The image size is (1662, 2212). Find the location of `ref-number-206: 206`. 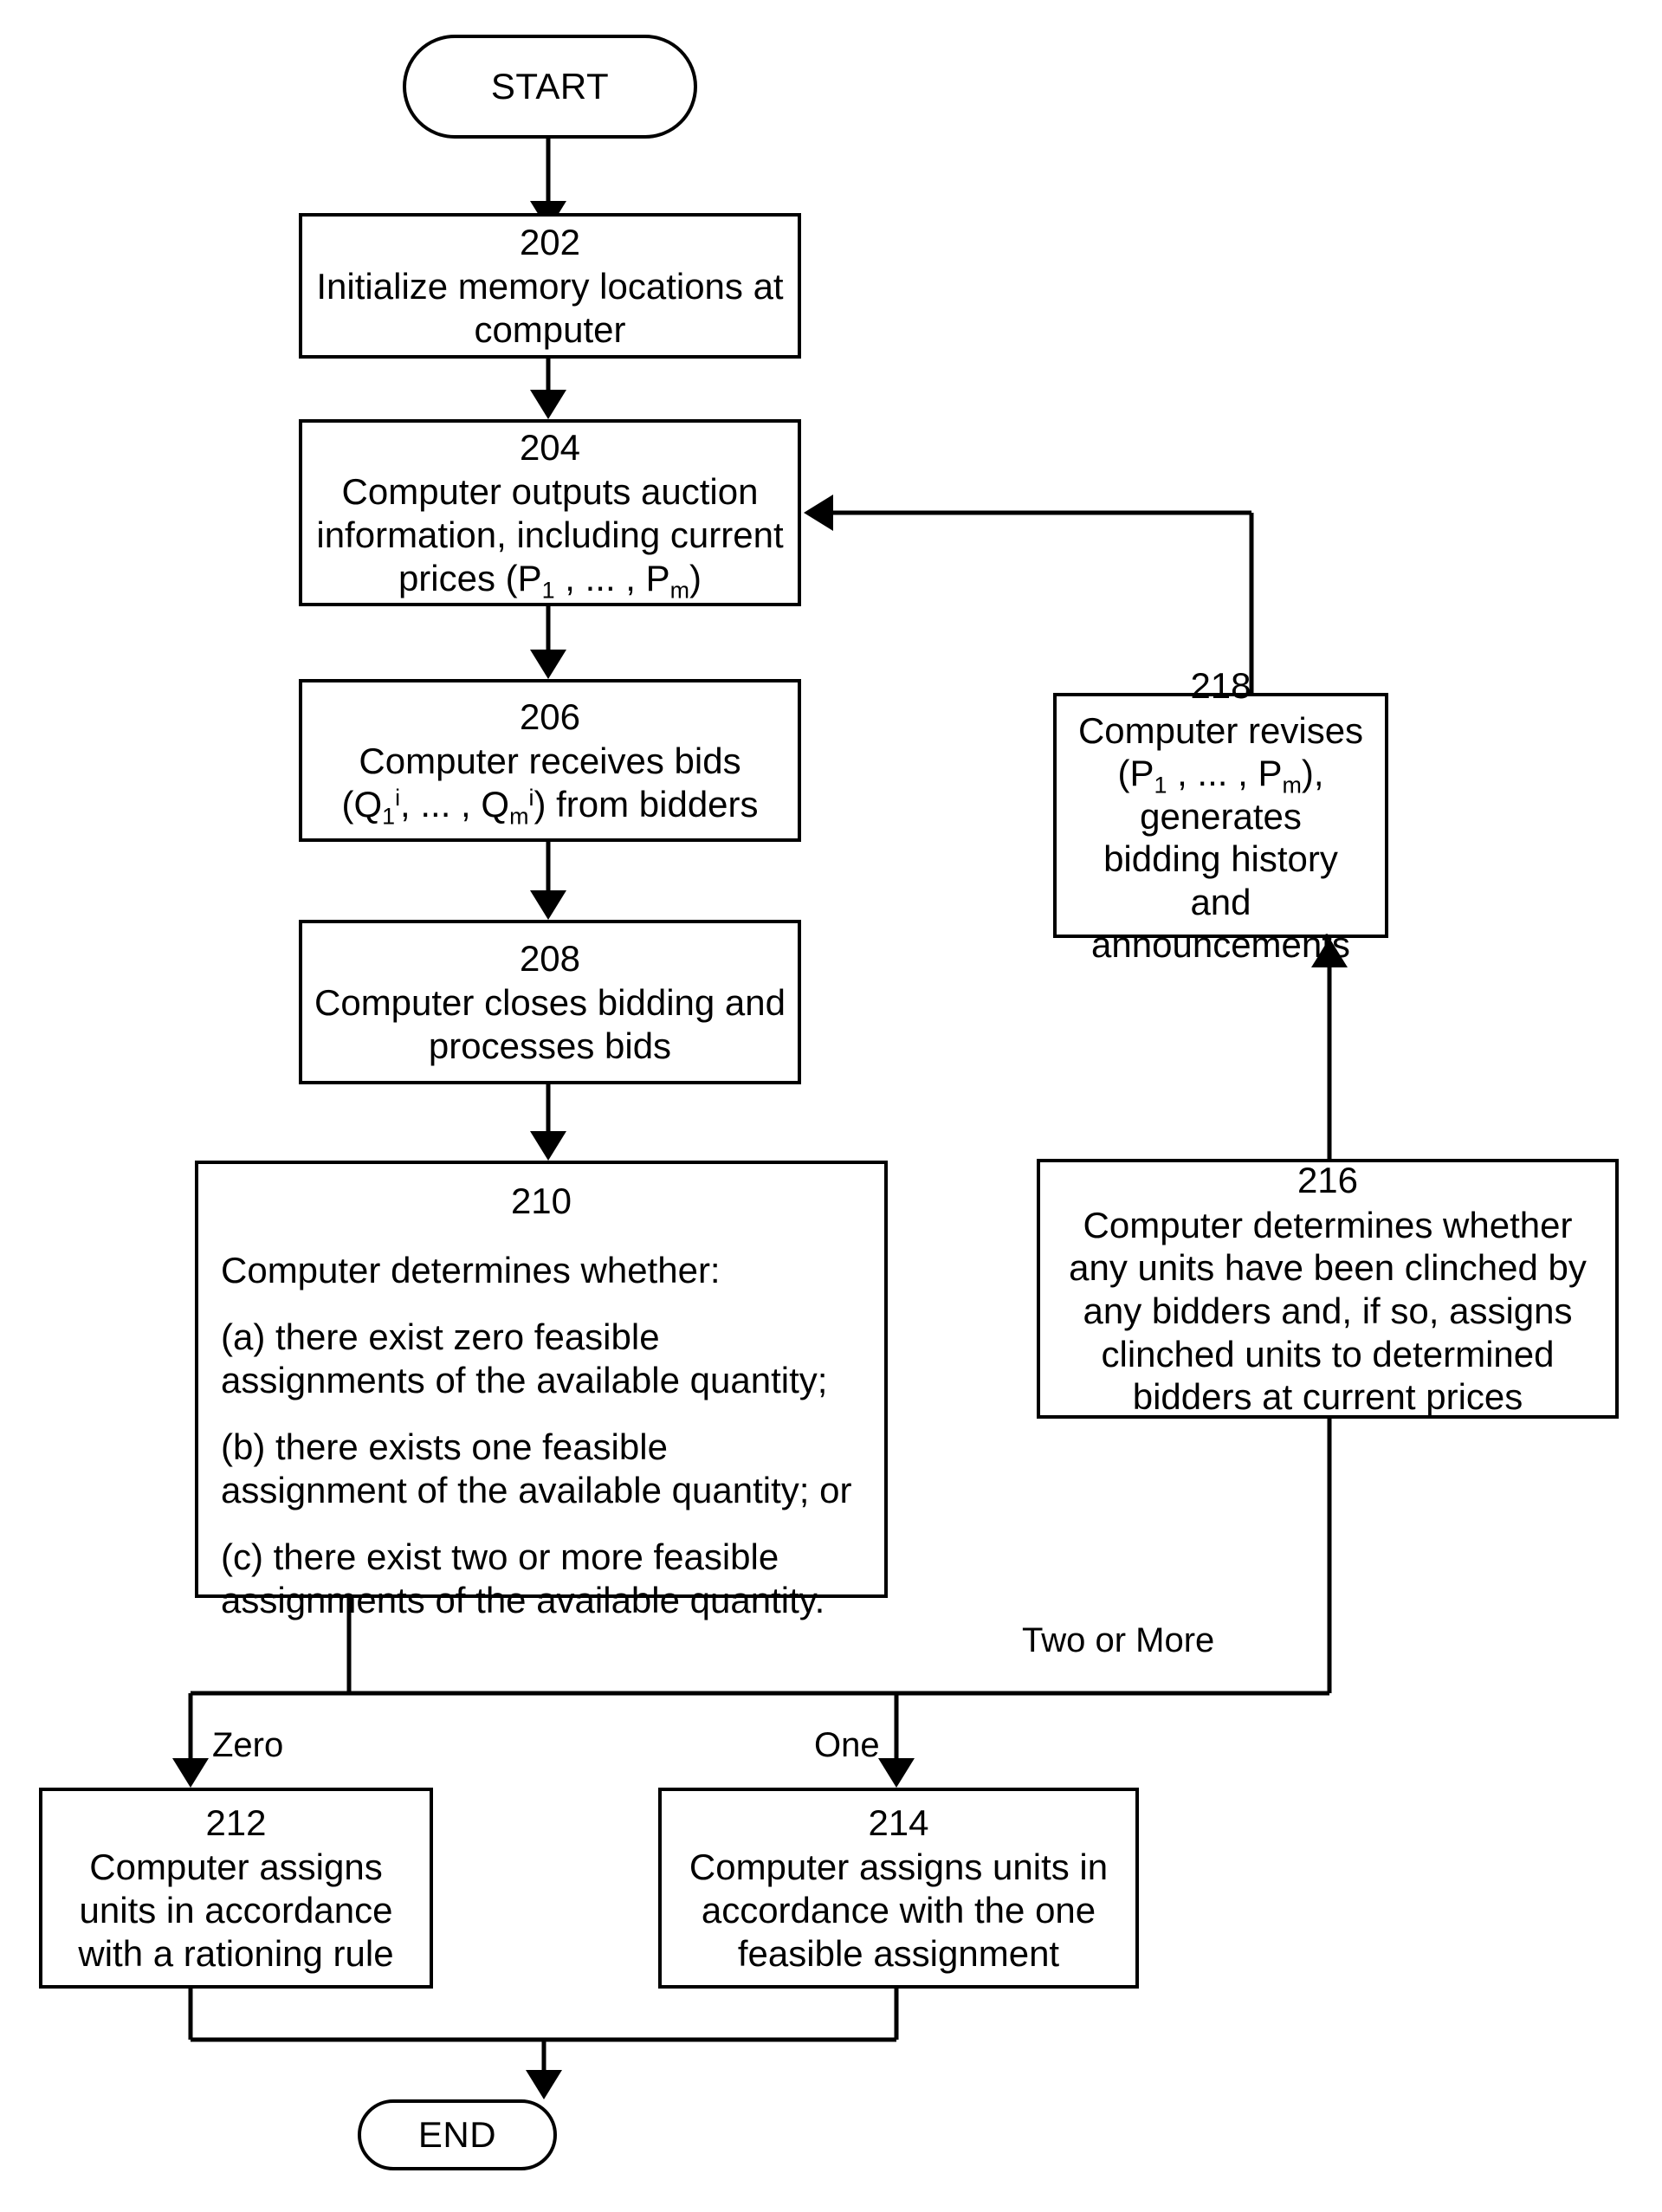

ref-number-206: 206 is located at coordinates (550, 716).